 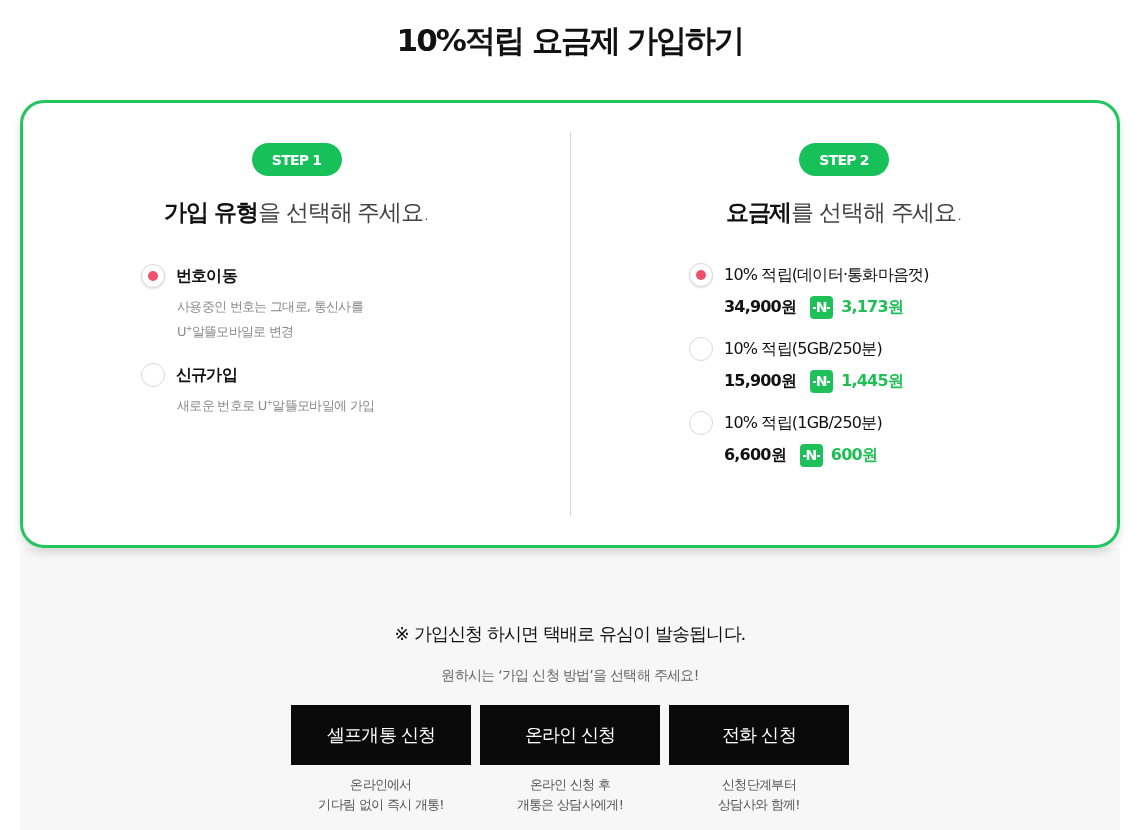 What do you see at coordinates (570, 40) in the screenshot?
I see `page-title: 10%적립 요금제 가입하기` at bounding box center [570, 40].